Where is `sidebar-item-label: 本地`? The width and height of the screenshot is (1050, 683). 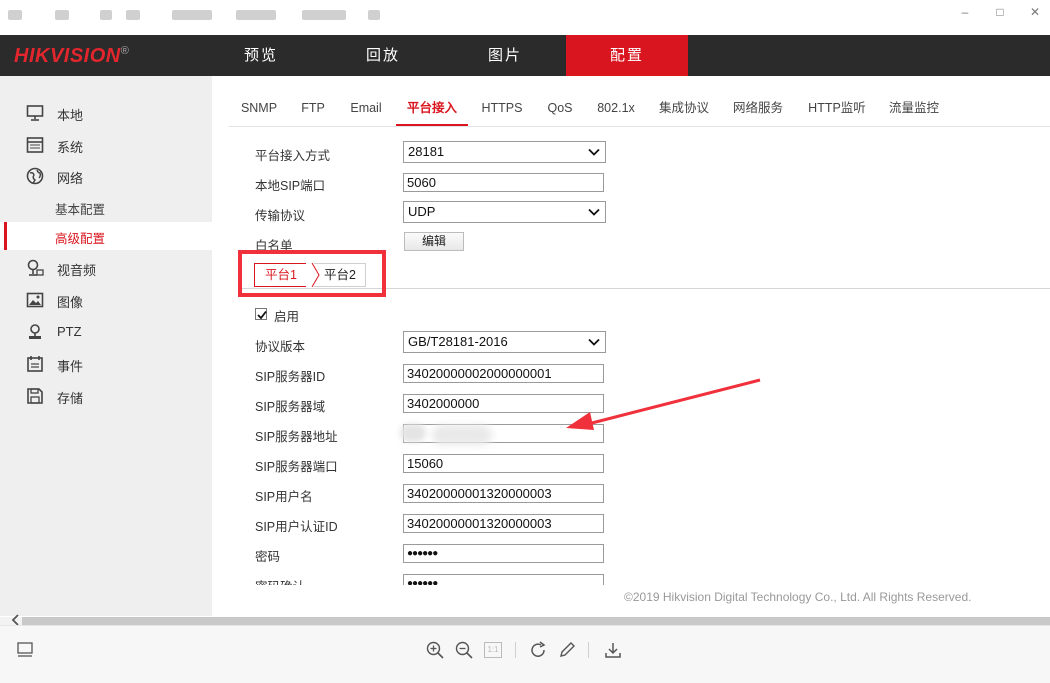 sidebar-item-label: 本地 is located at coordinates (70, 115).